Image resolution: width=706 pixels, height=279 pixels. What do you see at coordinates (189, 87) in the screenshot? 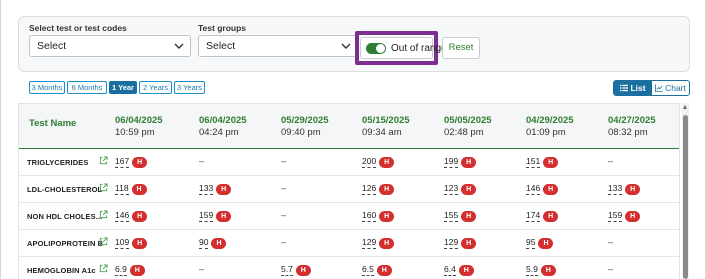
I see `range-button: 3 Years` at bounding box center [189, 87].